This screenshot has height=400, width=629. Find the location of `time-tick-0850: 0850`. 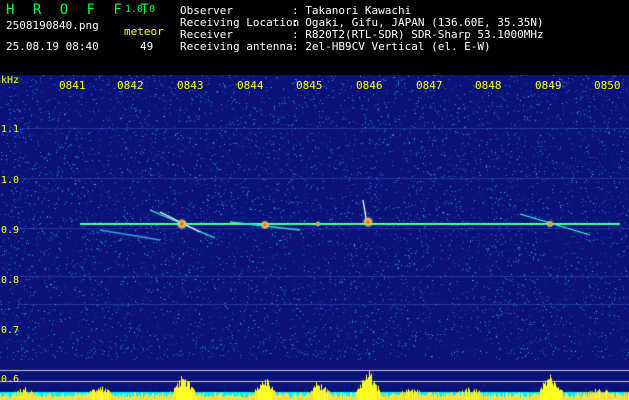

time-tick-0850: 0850 is located at coordinates (607, 85).